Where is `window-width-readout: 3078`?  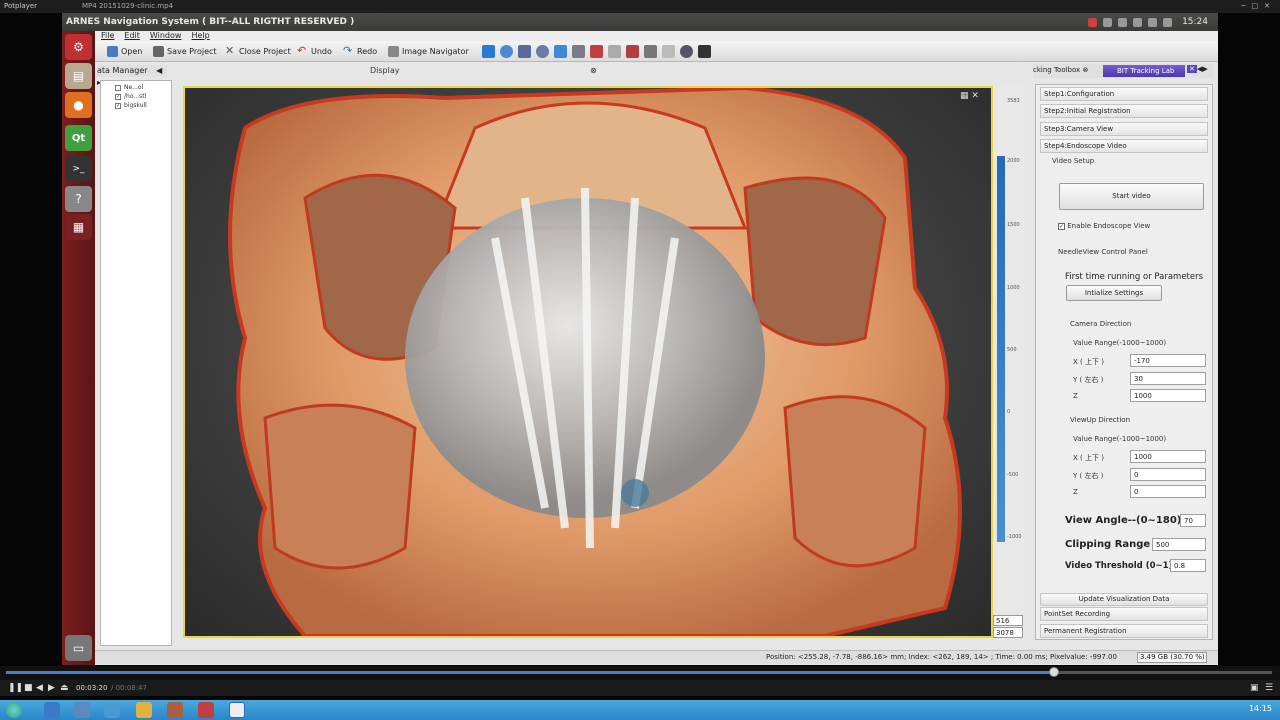 window-width-readout: 3078 is located at coordinates (1008, 632).